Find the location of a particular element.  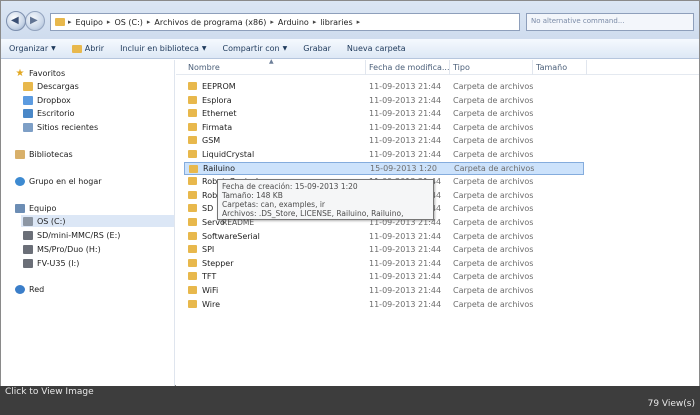

nav-fv-drive: FV-U35 (I:) is located at coordinates (51, 263).